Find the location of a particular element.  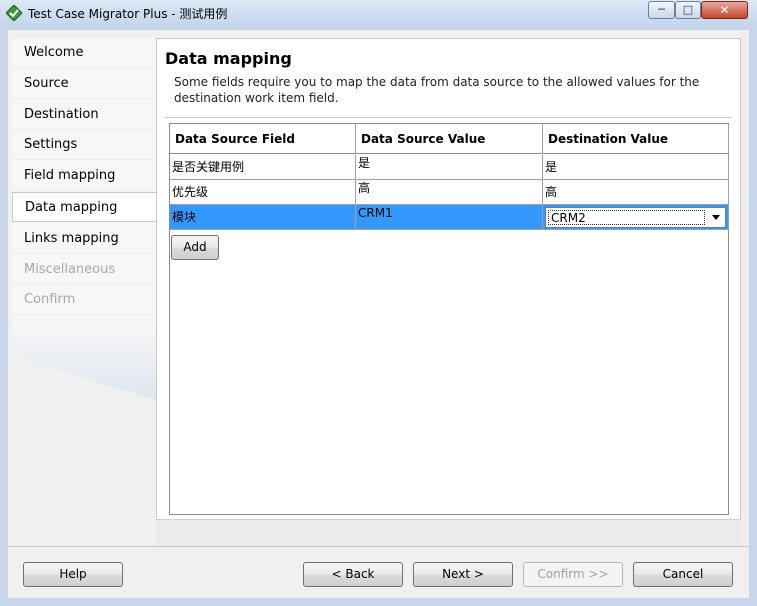

app-diamond-icon is located at coordinates (14, 13).